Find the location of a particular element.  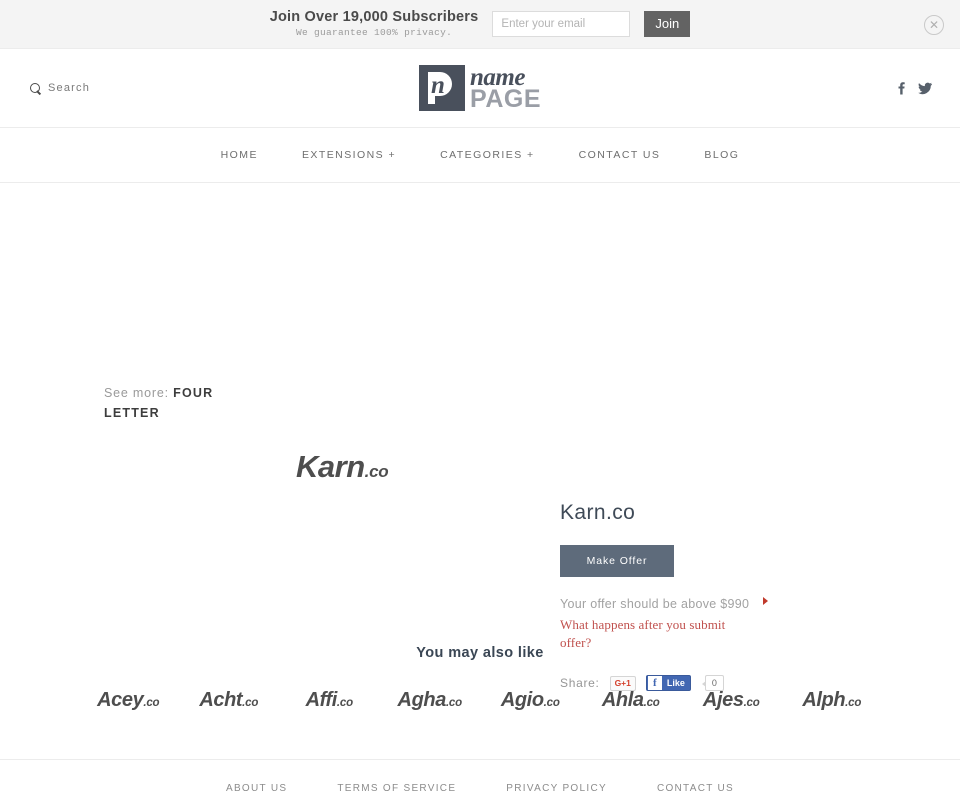

subscribe-headline: Join Over 19,000 Subscribers is located at coordinates (374, 17).